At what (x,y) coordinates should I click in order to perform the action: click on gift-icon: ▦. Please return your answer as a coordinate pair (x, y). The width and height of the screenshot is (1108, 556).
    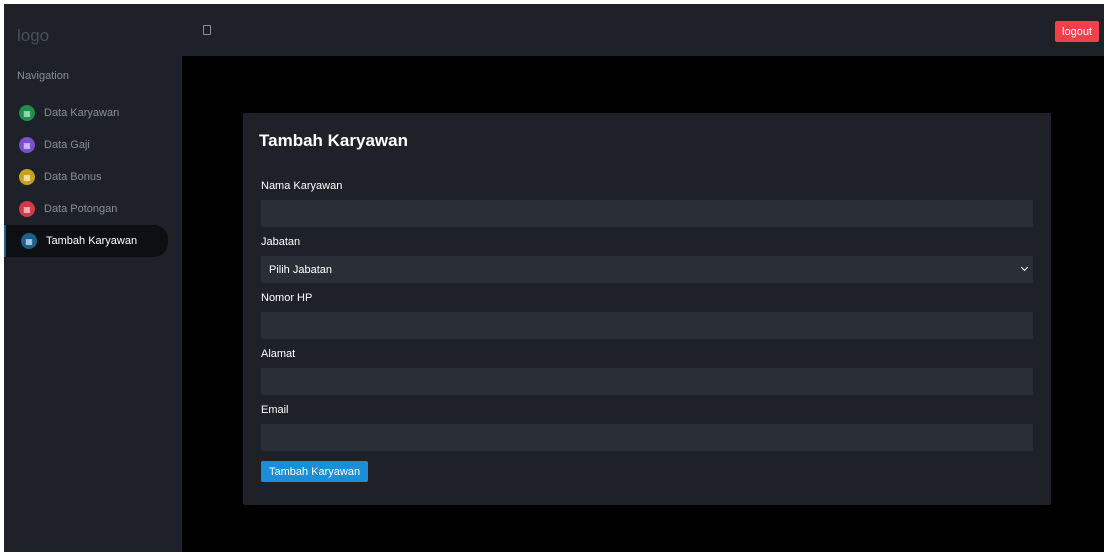
    Looking at the image, I should click on (27, 177).